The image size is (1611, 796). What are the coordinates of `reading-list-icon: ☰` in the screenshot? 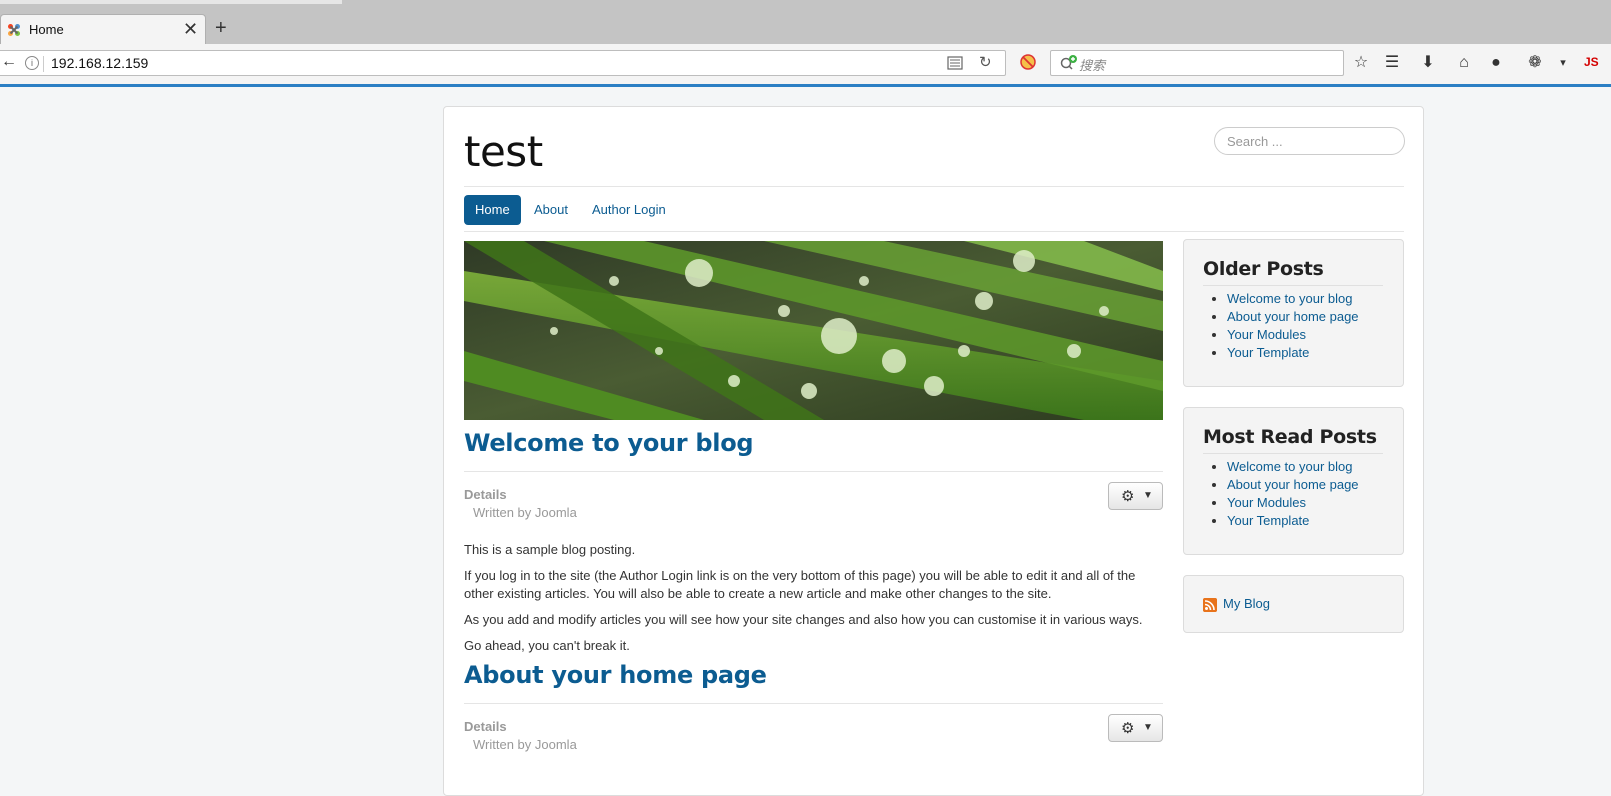 It's located at (1392, 63).